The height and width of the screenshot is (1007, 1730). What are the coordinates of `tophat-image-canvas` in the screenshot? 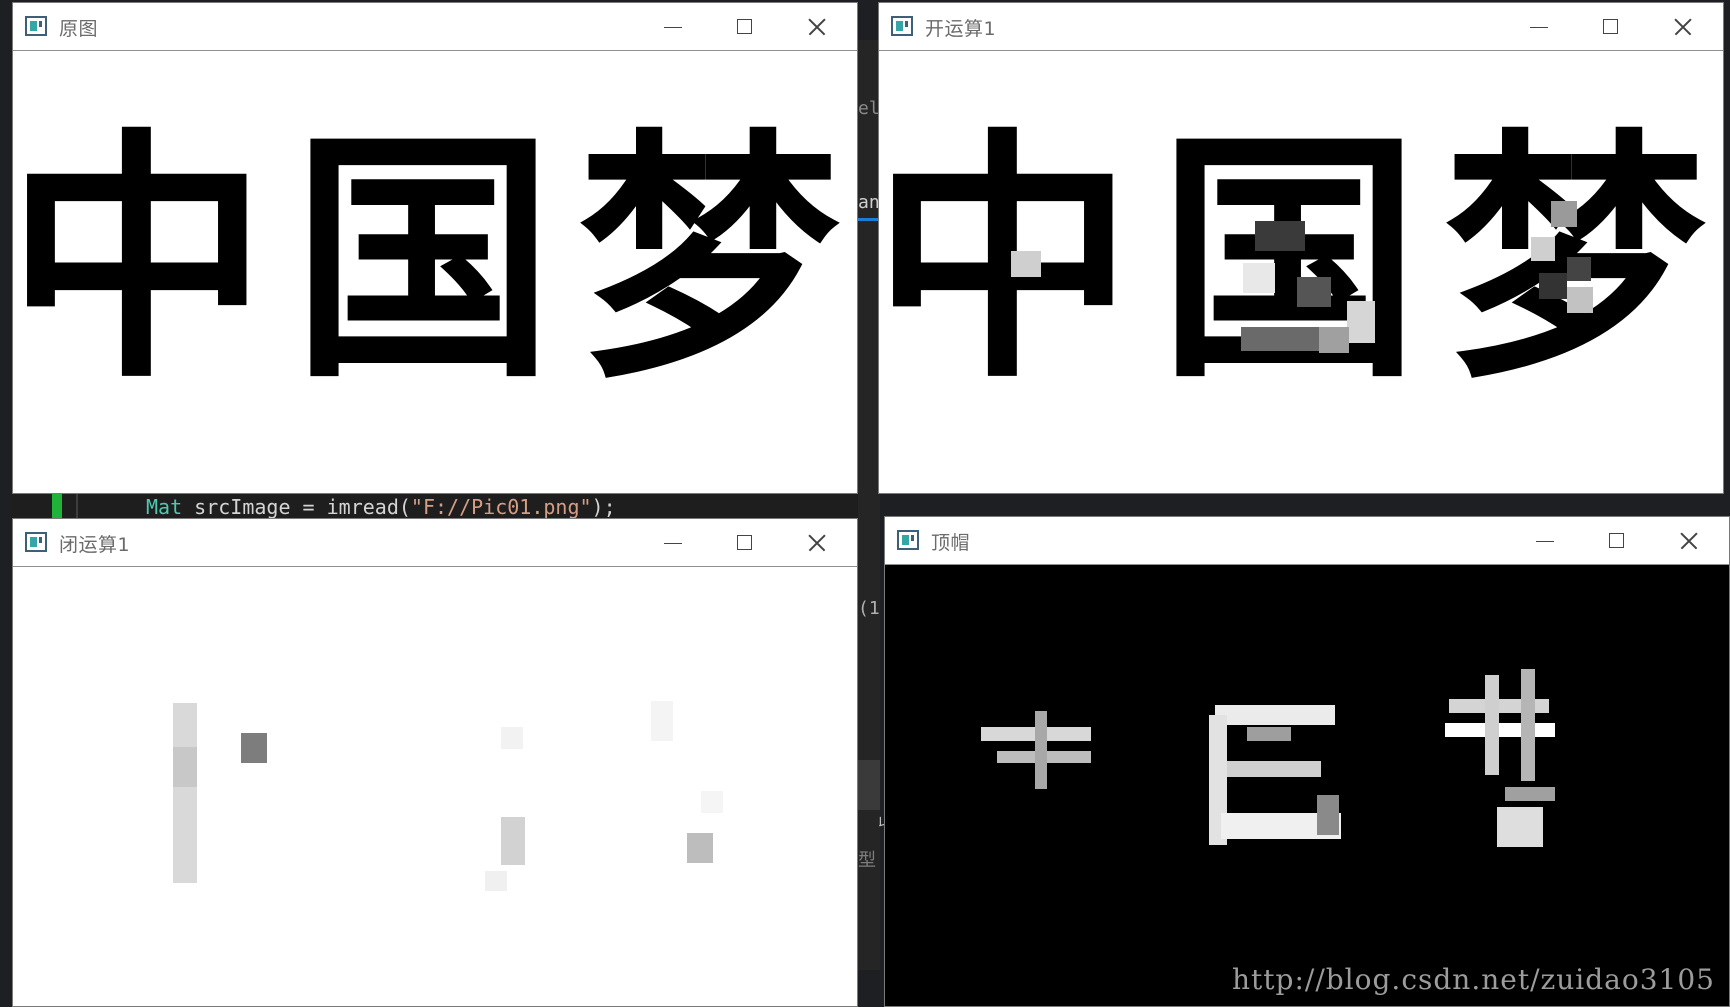 It's located at (1268, 758).